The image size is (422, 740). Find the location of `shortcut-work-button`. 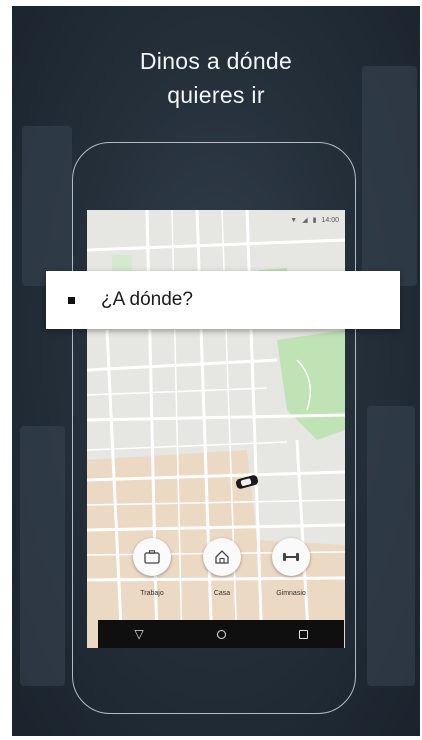

shortcut-work-button is located at coordinates (152, 557).